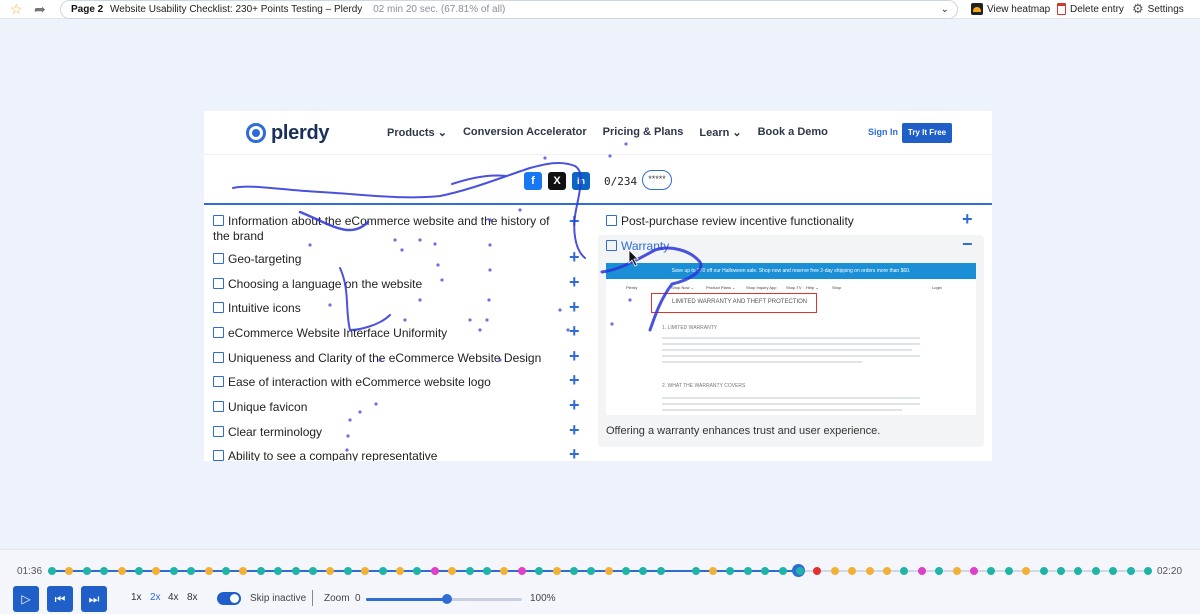 Image resolution: width=1200 pixels, height=614 pixels. What do you see at coordinates (883, 132) in the screenshot?
I see `sign-in-link: Sign In` at bounding box center [883, 132].